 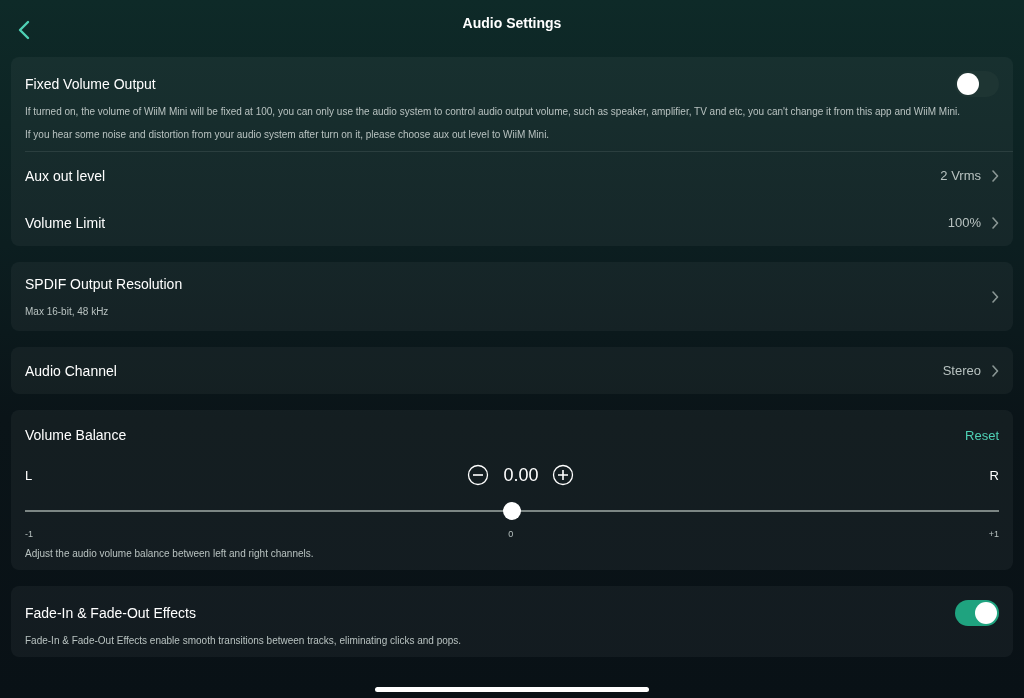 I want to click on tick-label: +1, so click(x=993, y=534).